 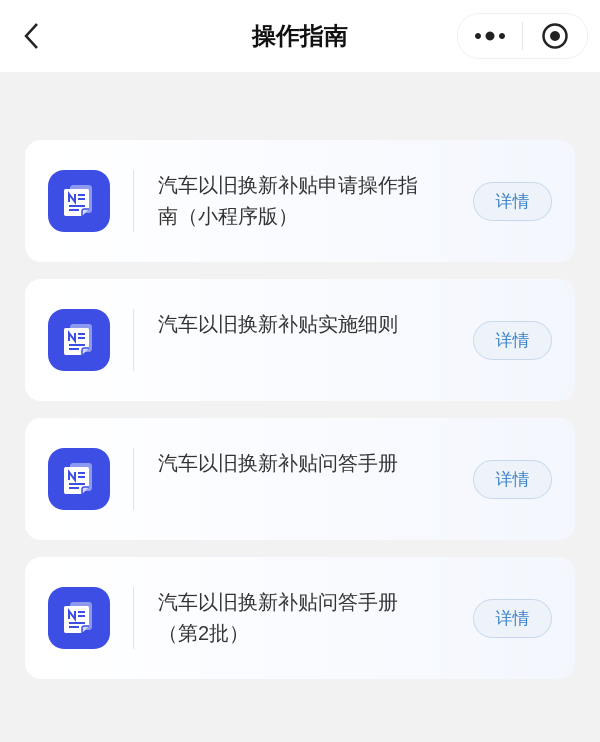 I want to click on page-title: 操作指南, so click(x=300, y=37).